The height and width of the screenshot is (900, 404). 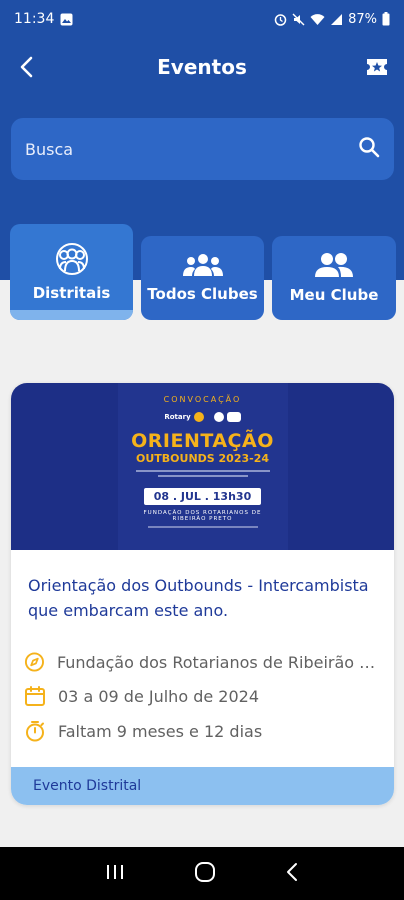 I want to click on poster-heading: CONVOCAÇÃO, so click(x=202, y=399).